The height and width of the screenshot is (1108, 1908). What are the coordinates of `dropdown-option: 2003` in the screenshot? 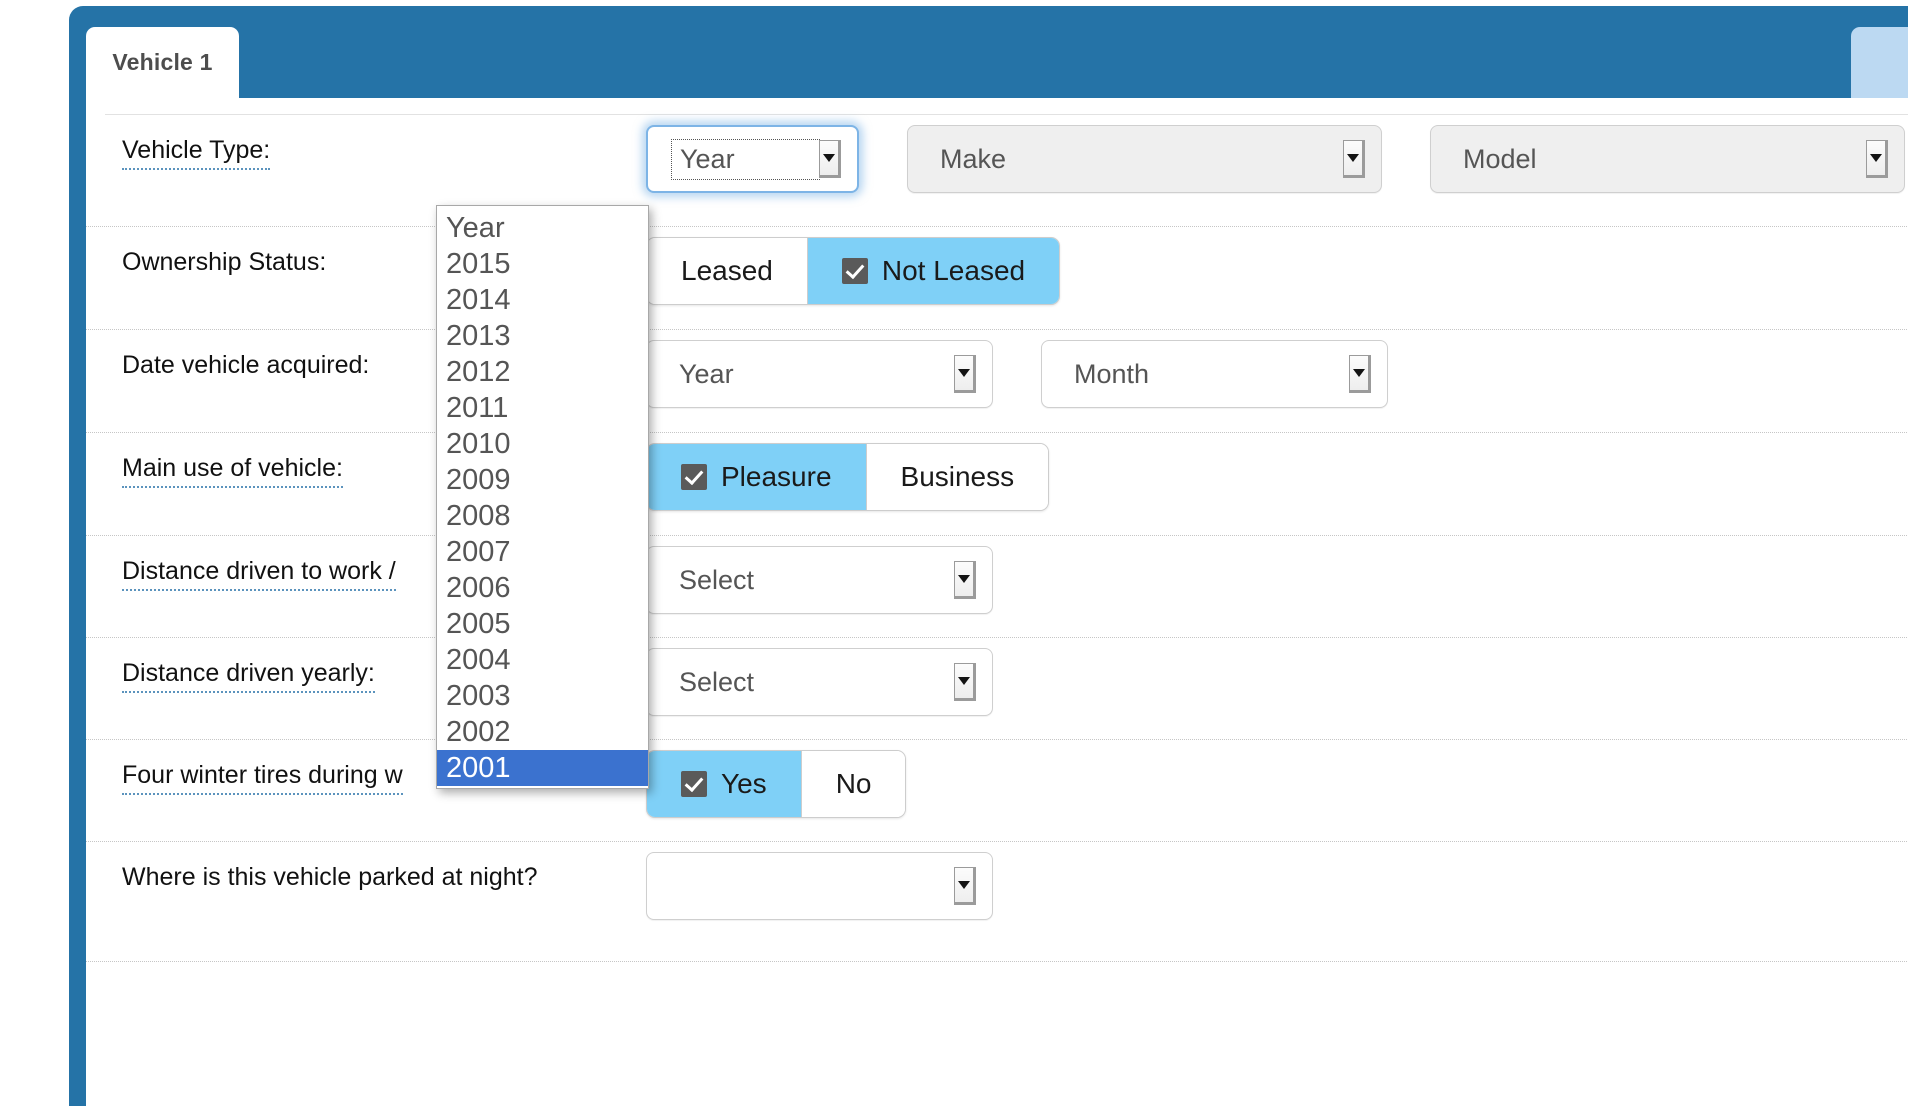 It's located at (542, 696).